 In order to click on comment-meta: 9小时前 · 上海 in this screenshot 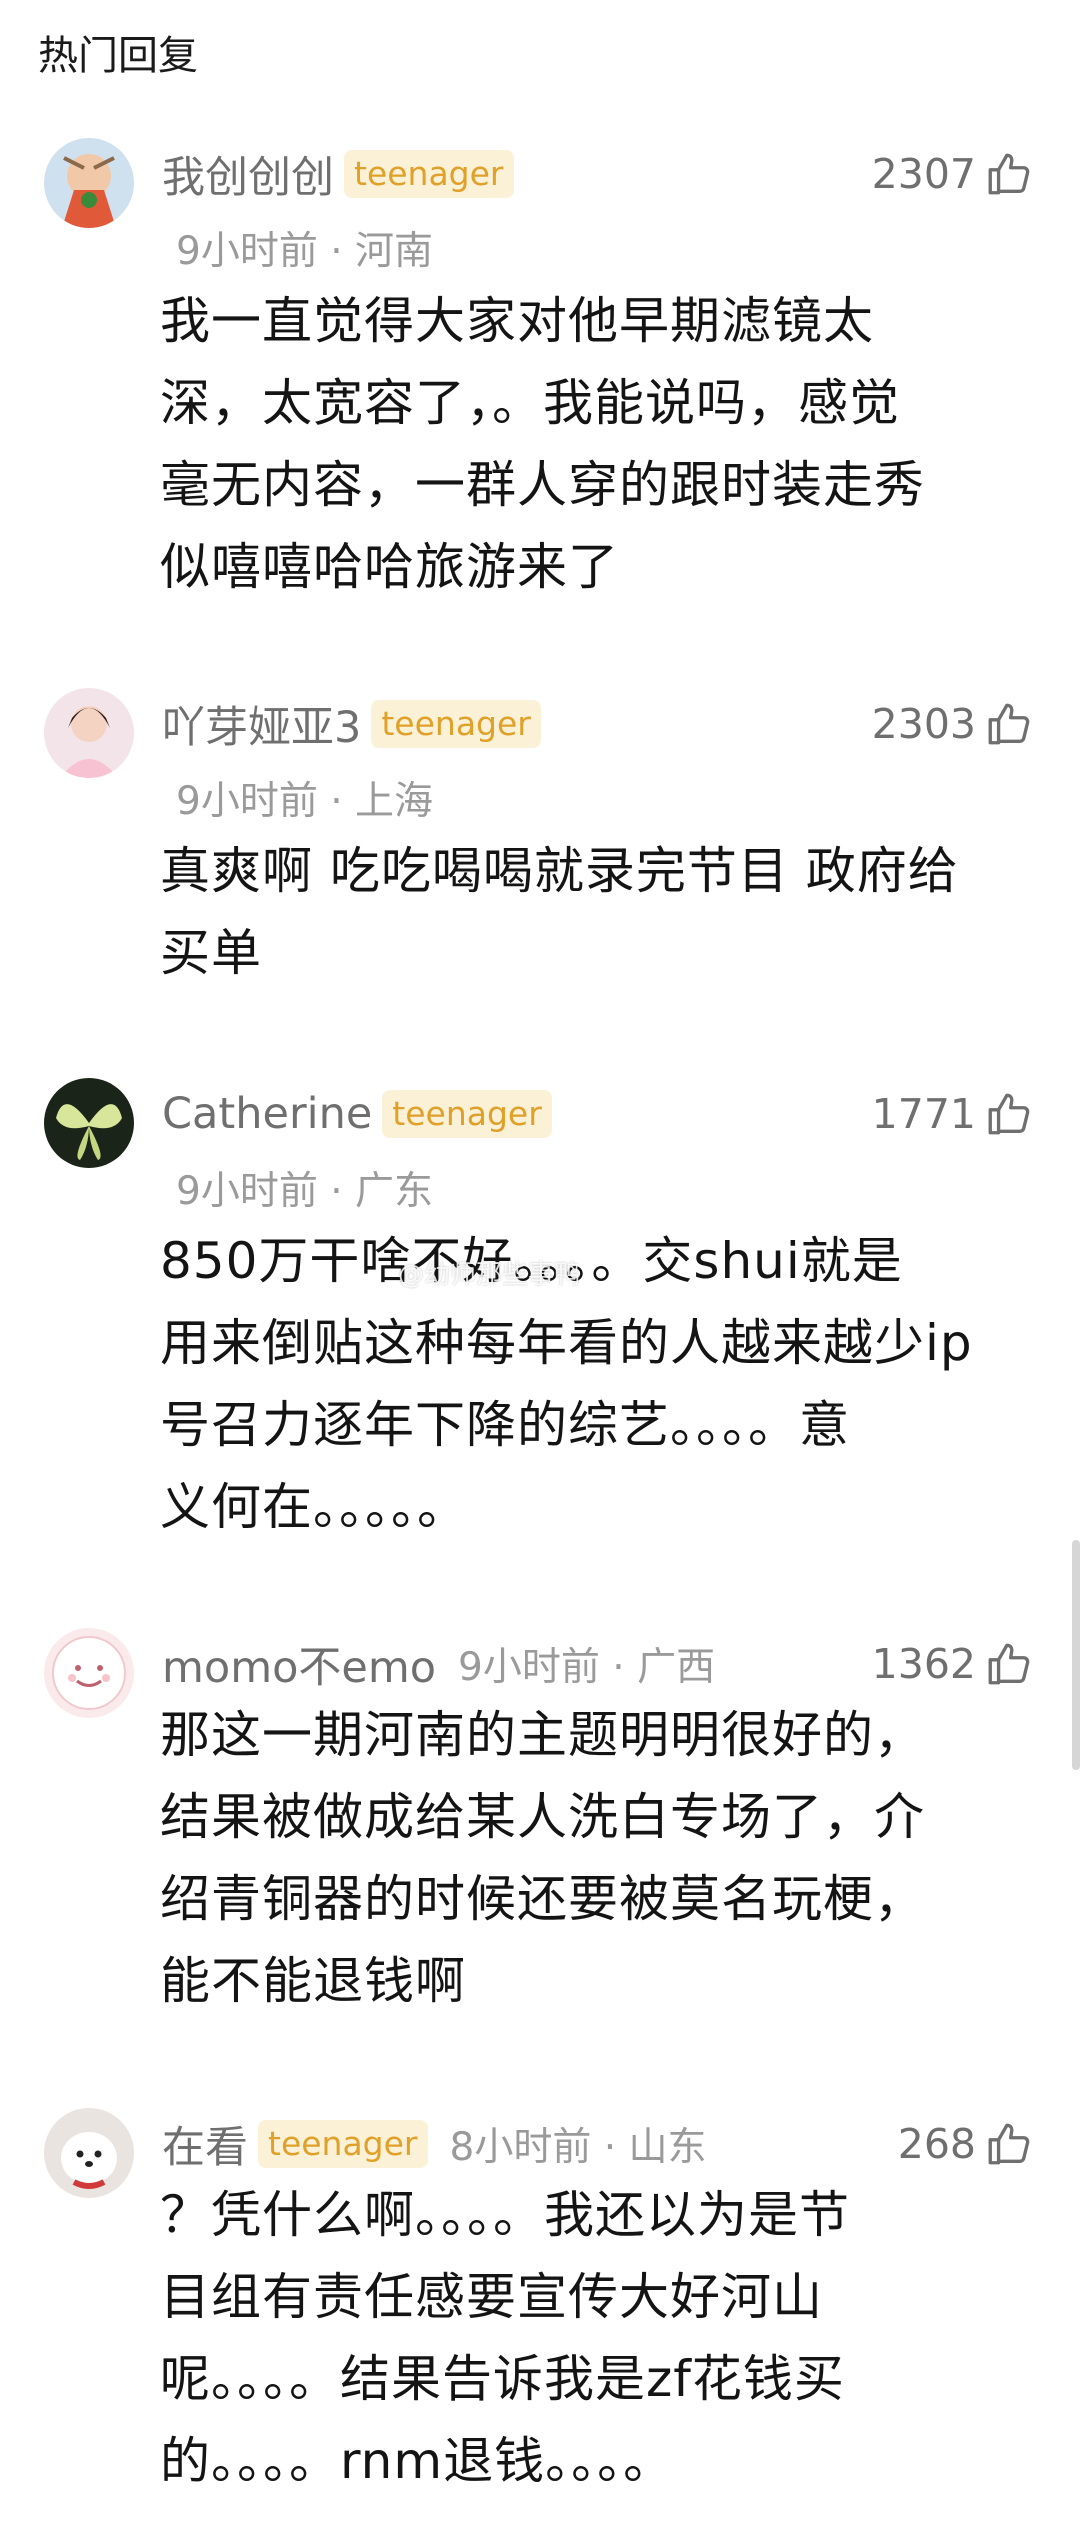, I will do `click(305, 801)`.